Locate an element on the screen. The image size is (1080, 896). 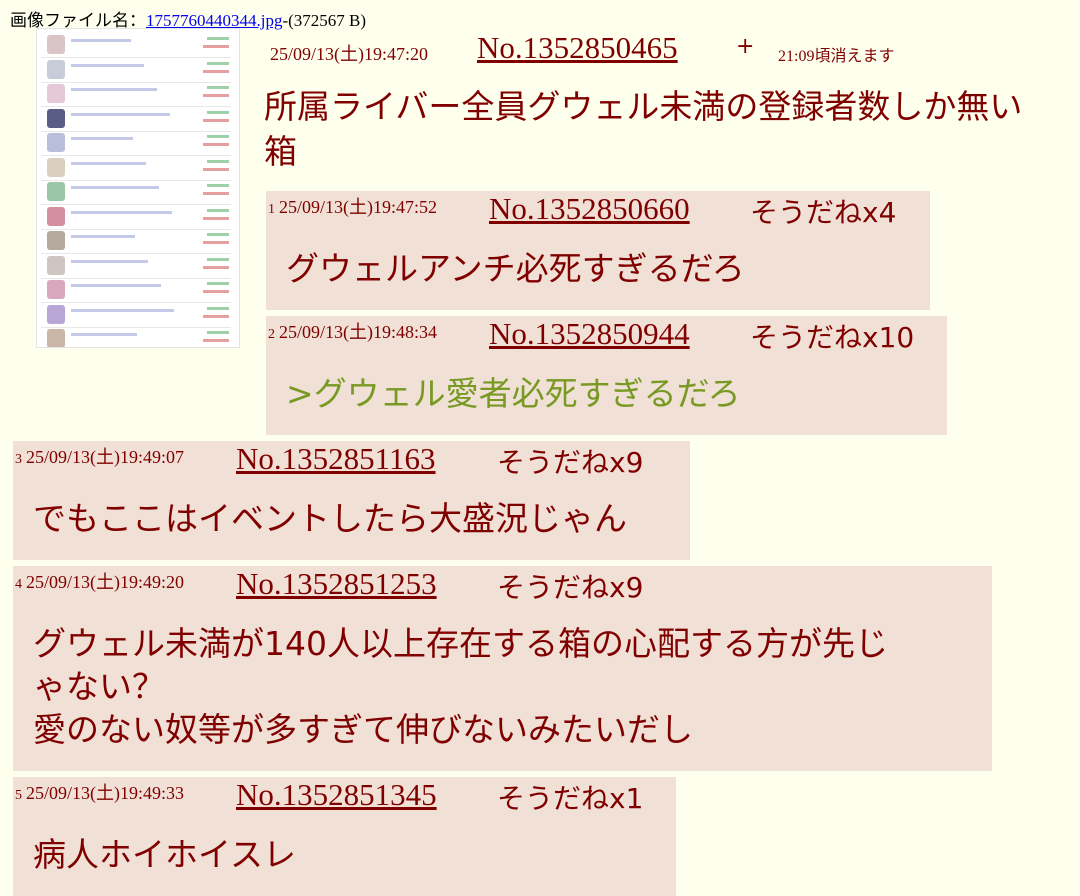
reply-number-link: No.1352851345 is located at coordinates (336, 795).